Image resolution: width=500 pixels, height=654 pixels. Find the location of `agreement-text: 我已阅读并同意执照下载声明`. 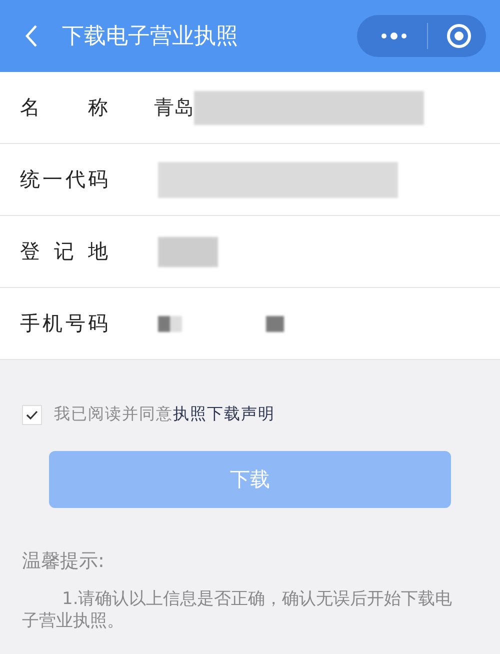

agreement-text: 我已阅读并同意执照下载声明 is located at coordinates (164, 414).